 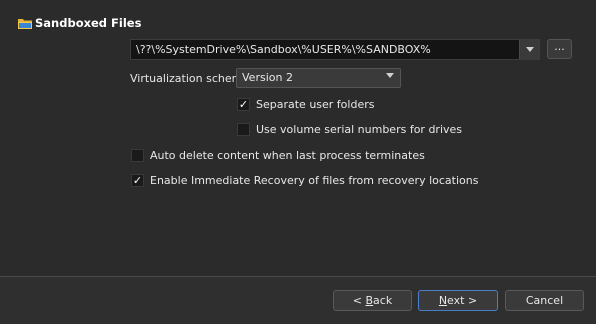 I want to click on section-title: Sandboxed Files, so click(x=88, y=23).